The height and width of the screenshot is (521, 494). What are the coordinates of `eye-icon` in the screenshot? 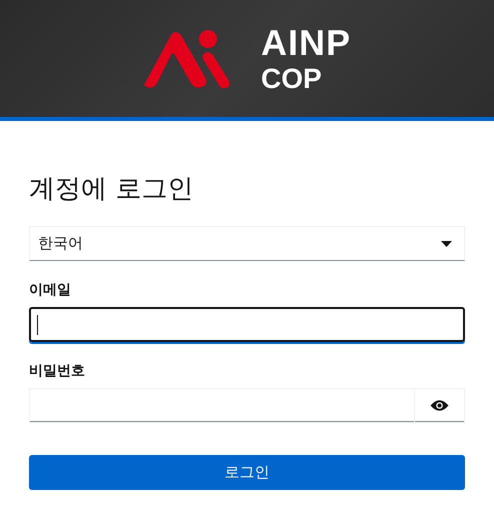 It's located at (439, 405).